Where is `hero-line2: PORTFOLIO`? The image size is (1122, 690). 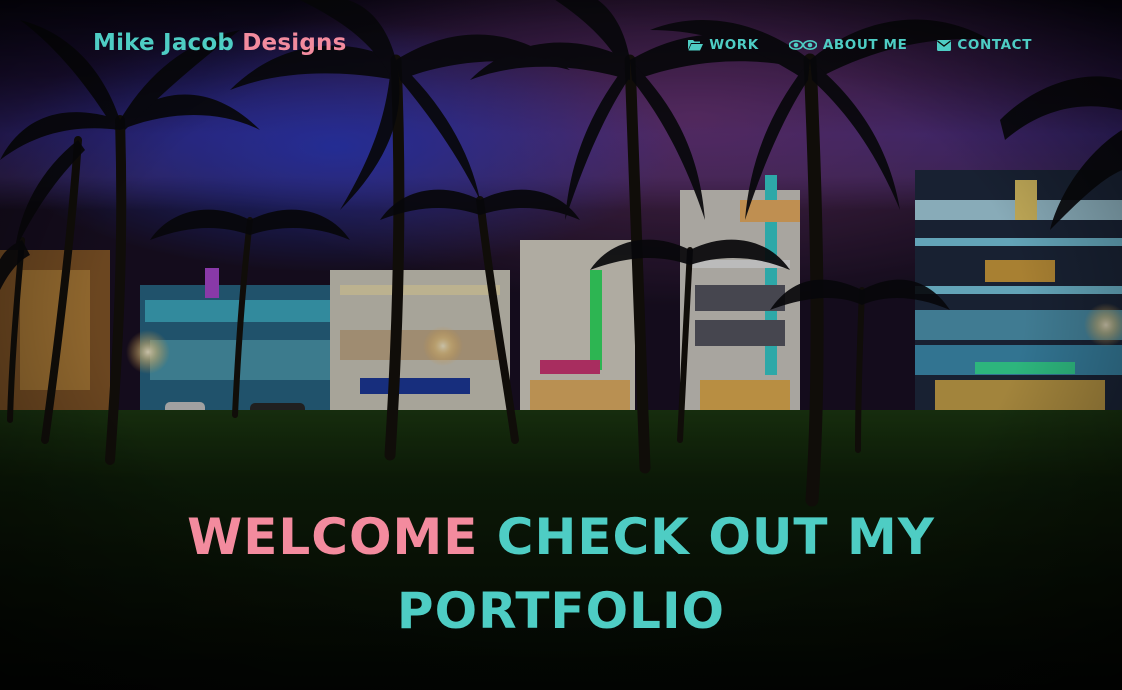 hero-line2: PORTFOLIO is located at coordinates (561, 611).